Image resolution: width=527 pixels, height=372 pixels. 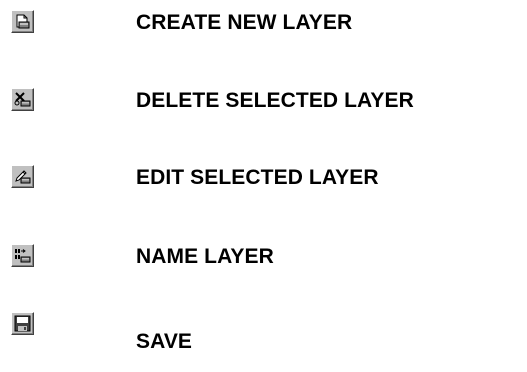 I want to click on delete-selected-layer-icon, so click(x=22, y=99).